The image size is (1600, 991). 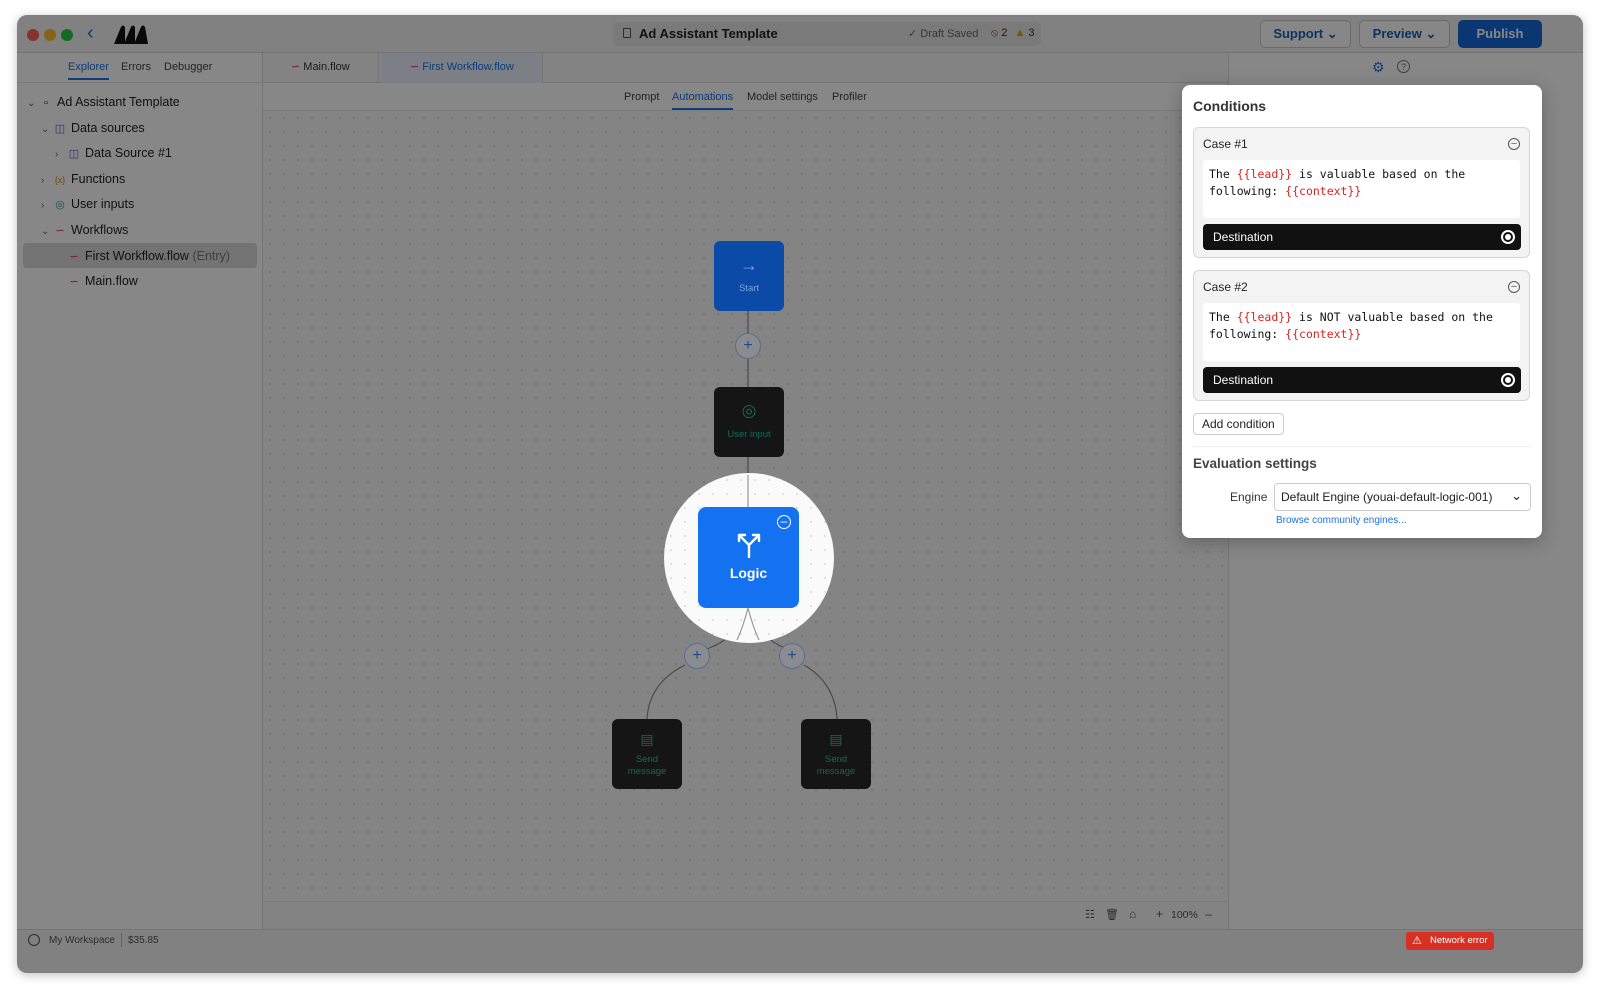 What do you see at coordinates (1361, 446) in the screenshot?
I see `divider` at bounding box center [1361, 446].